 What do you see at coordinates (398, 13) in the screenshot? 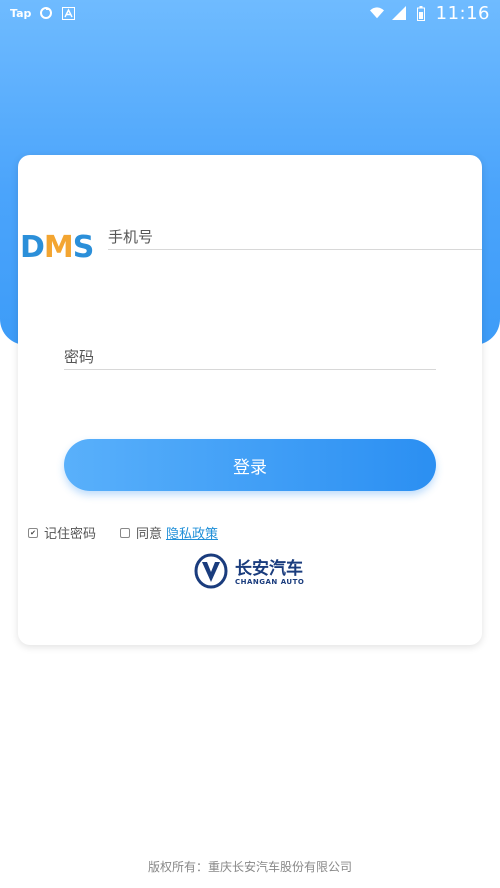
I see `signal-icon` at bounding box center [398, 13].